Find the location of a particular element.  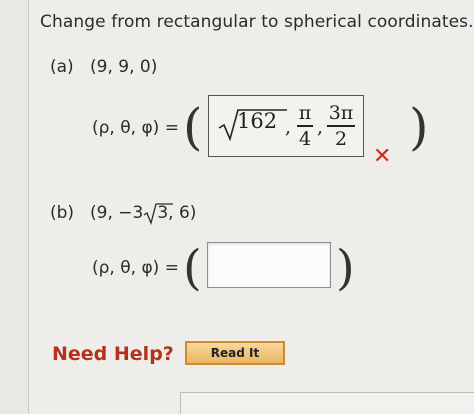

part-b-right-paren: ) is located at coordinates (345, 268).